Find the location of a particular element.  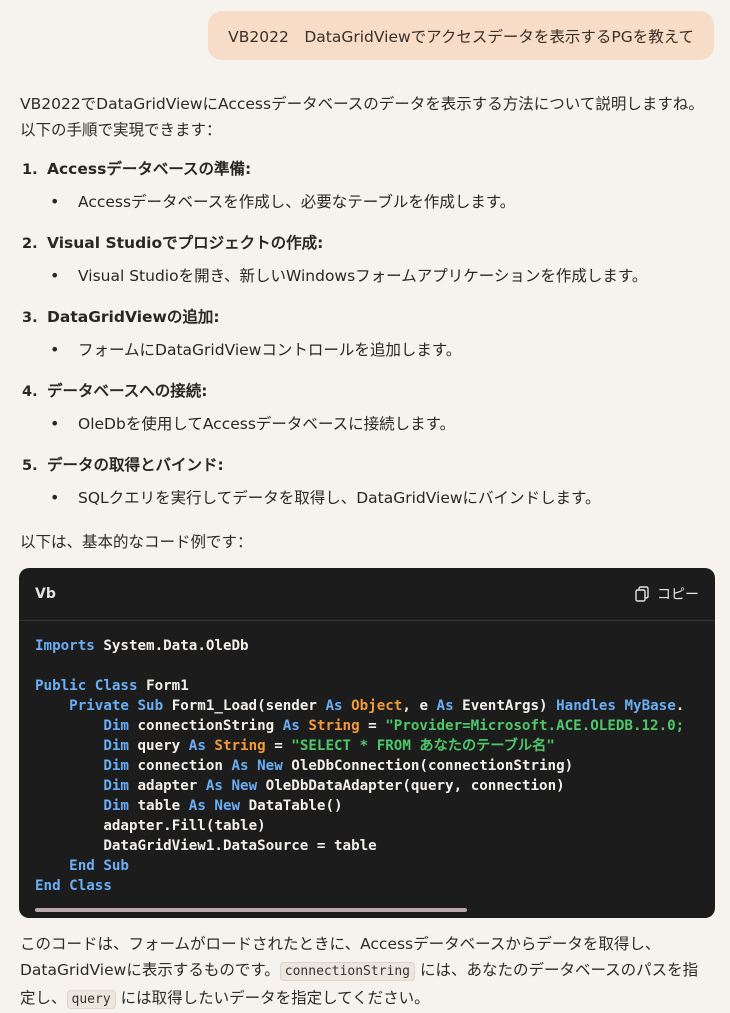

code-intro: 以下は、基本的なコード例です： is located at coordinates (136, 542).